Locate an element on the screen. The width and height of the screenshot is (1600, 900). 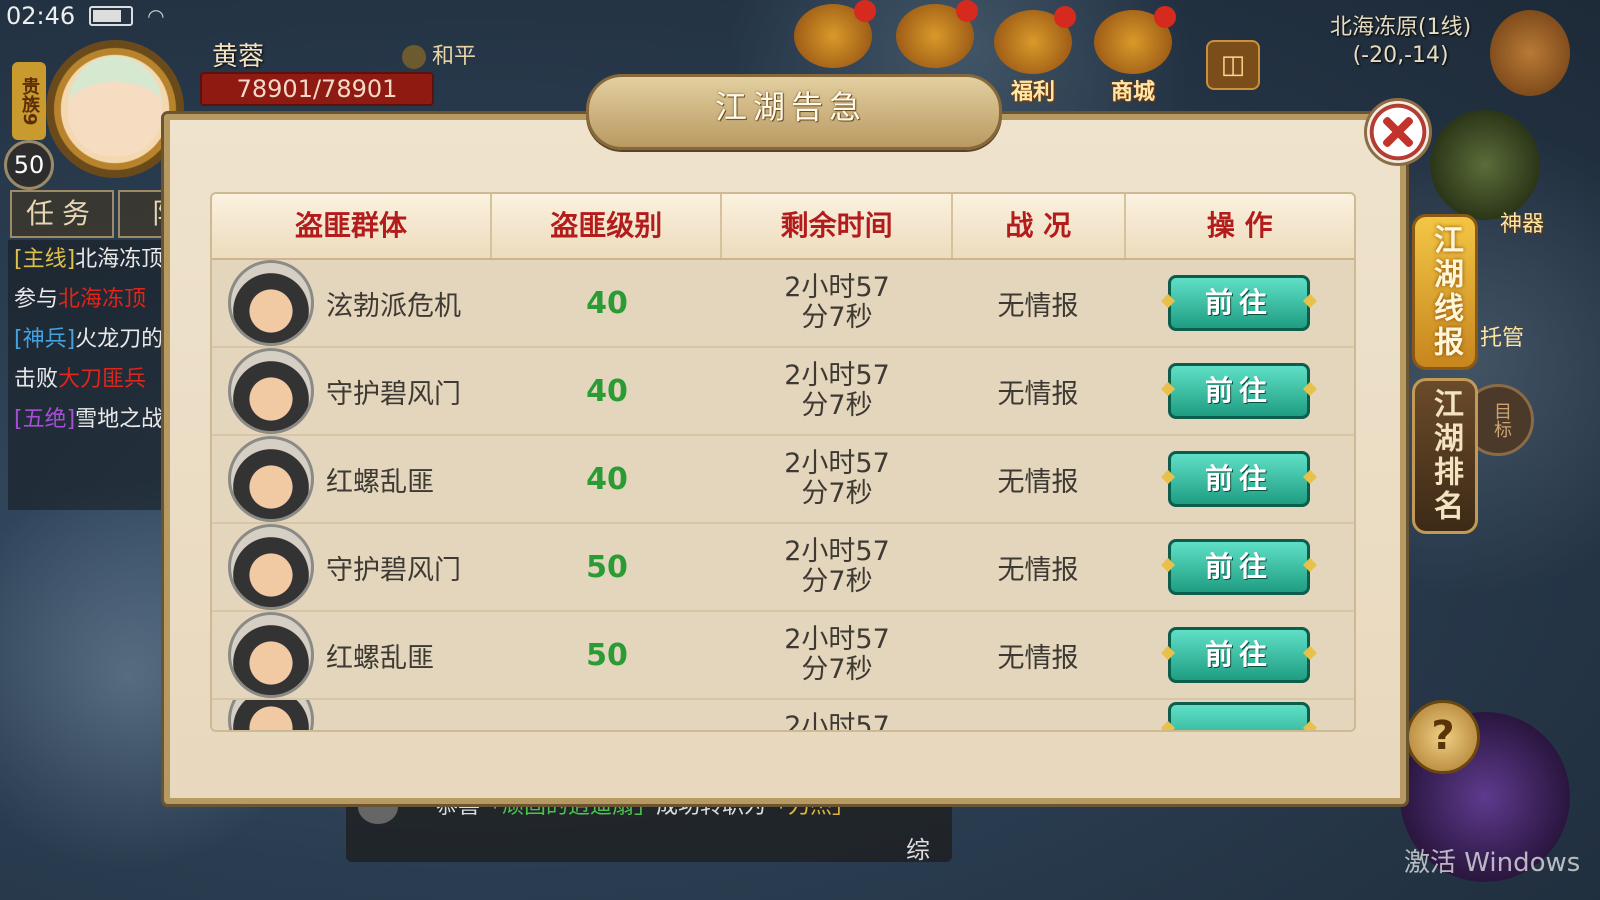
table-row: 守护碧风门 50 2小时57 分7秒 无情报 前往 is located at coordinates (783, 568).